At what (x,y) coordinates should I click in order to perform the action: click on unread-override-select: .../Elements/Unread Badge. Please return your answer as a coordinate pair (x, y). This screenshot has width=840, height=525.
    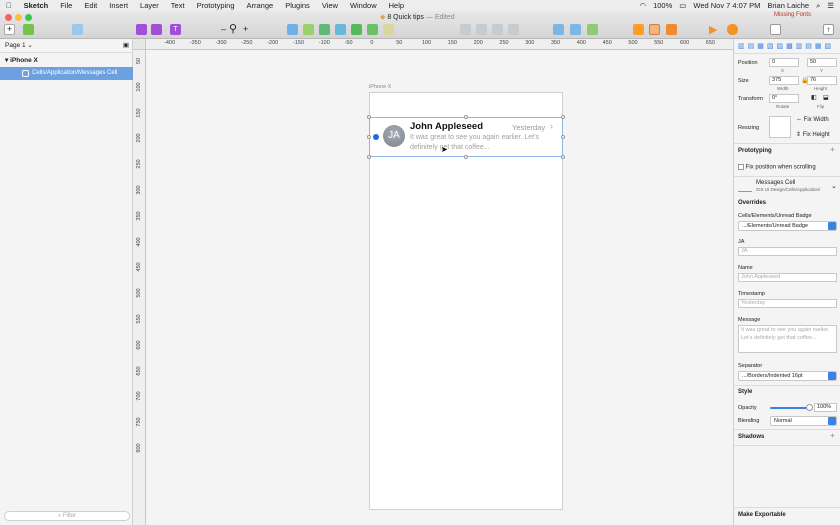
    Looking at the image, I should click on (787, 226).